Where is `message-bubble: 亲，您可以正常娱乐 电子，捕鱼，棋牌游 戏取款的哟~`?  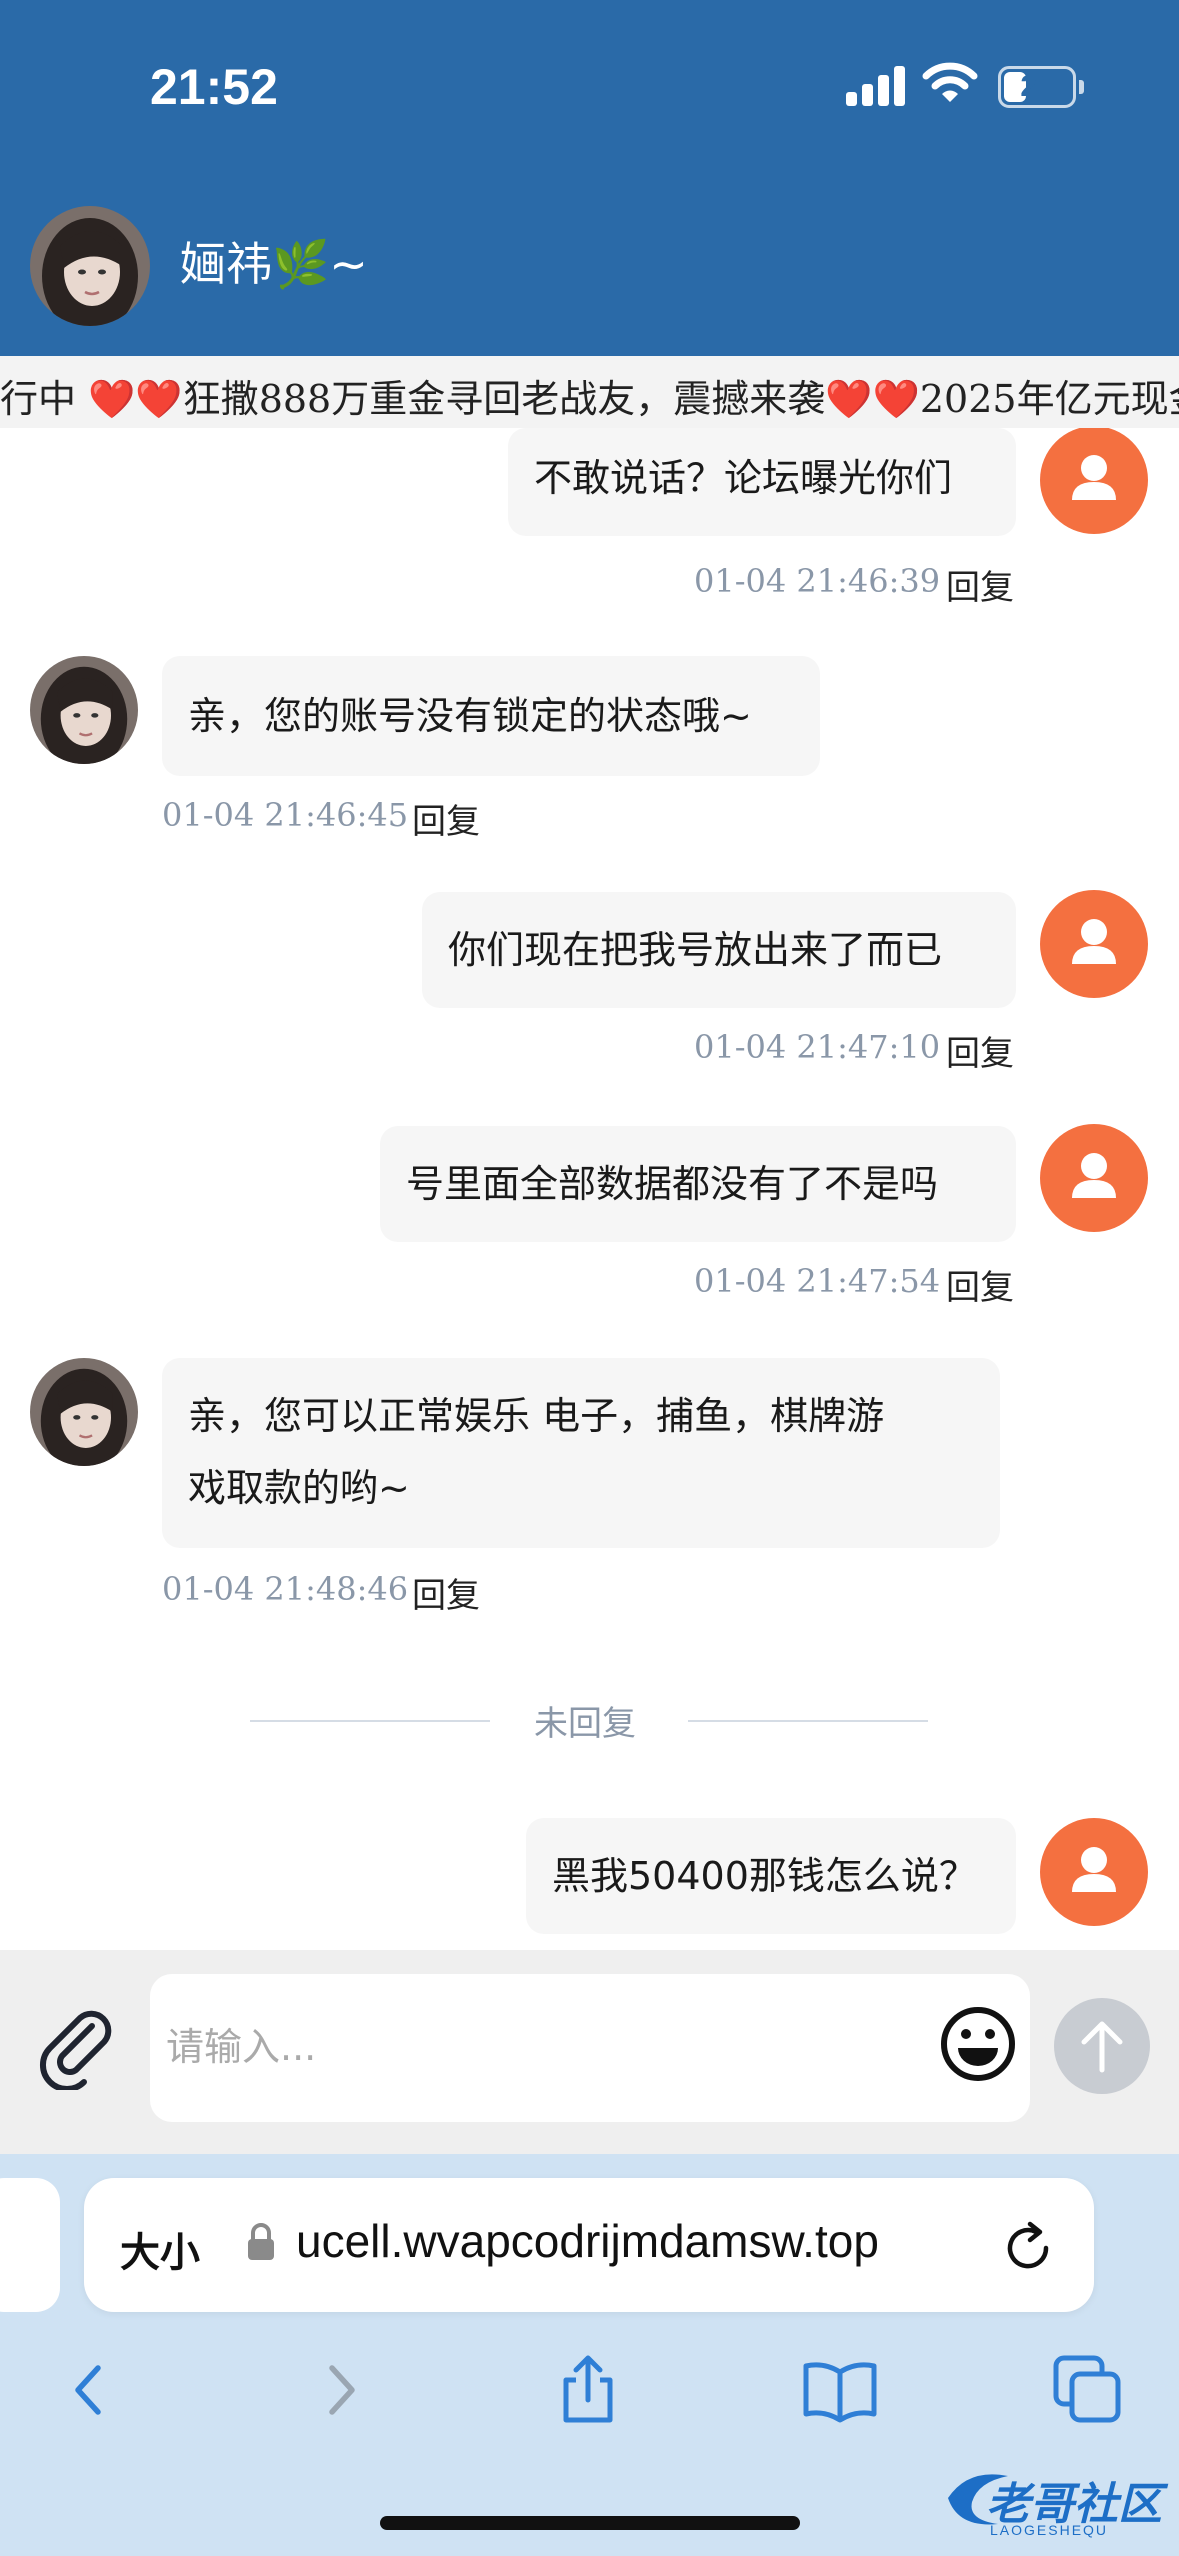 message-bubble: 亲，您可以正常娱乐 电子，捕鱼，棋牌游 戏取款的哟~ is located at coordinates (581, 1453).